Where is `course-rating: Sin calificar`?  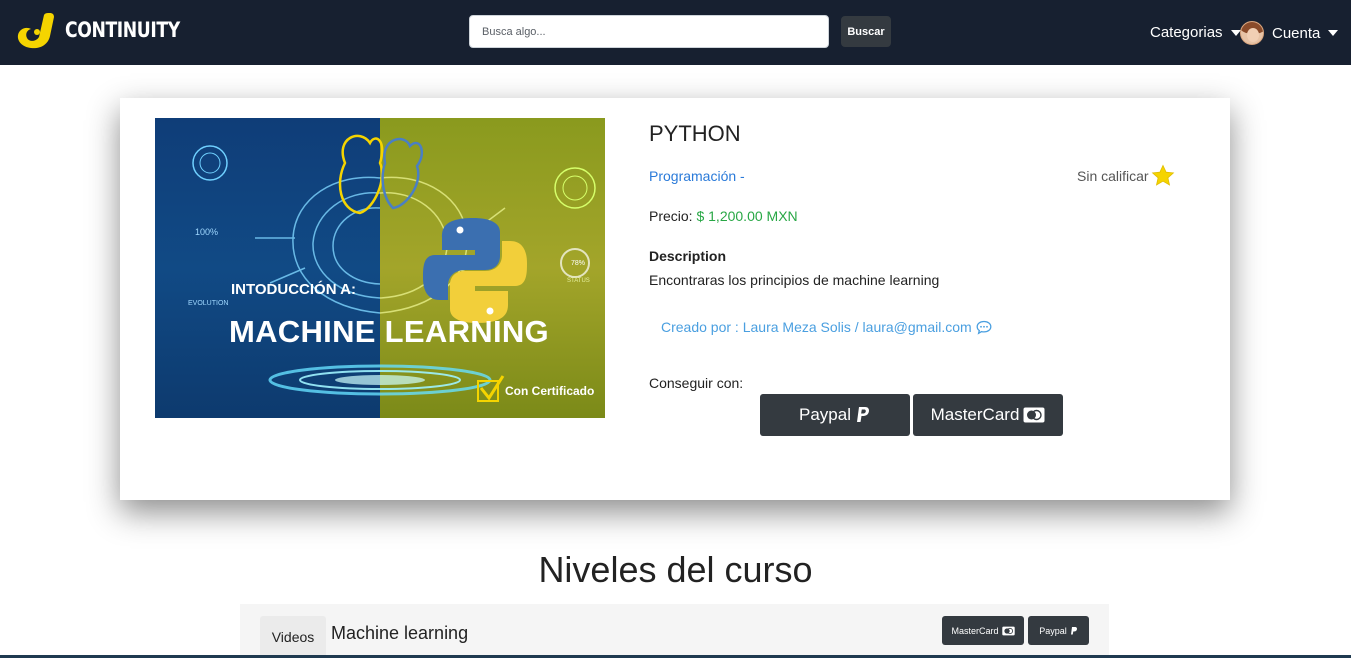
course-rating: Sin calificar is located at coordinates (1126, 176).